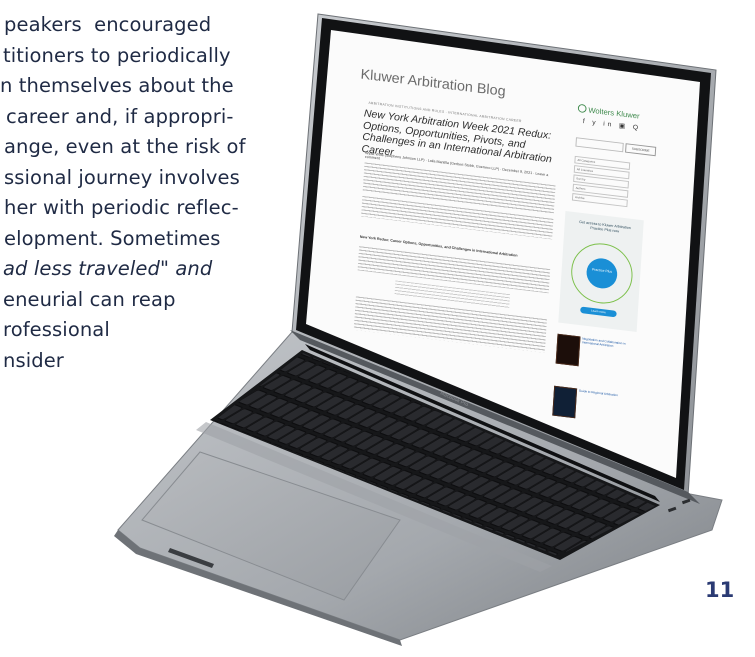 Image resolution: width=755 pixels, height=657 pixels. I want to click on twitter-icon: y, so click(595, 123).